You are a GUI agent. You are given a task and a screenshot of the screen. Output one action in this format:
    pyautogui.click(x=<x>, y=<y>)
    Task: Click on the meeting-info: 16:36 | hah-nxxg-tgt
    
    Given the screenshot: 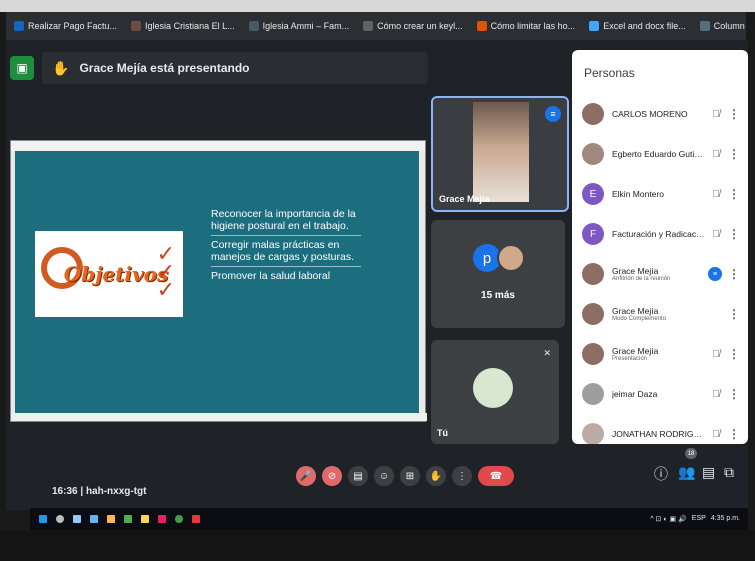 What is the action you would take?
    pyautogui.click(x=99, y=491)
    